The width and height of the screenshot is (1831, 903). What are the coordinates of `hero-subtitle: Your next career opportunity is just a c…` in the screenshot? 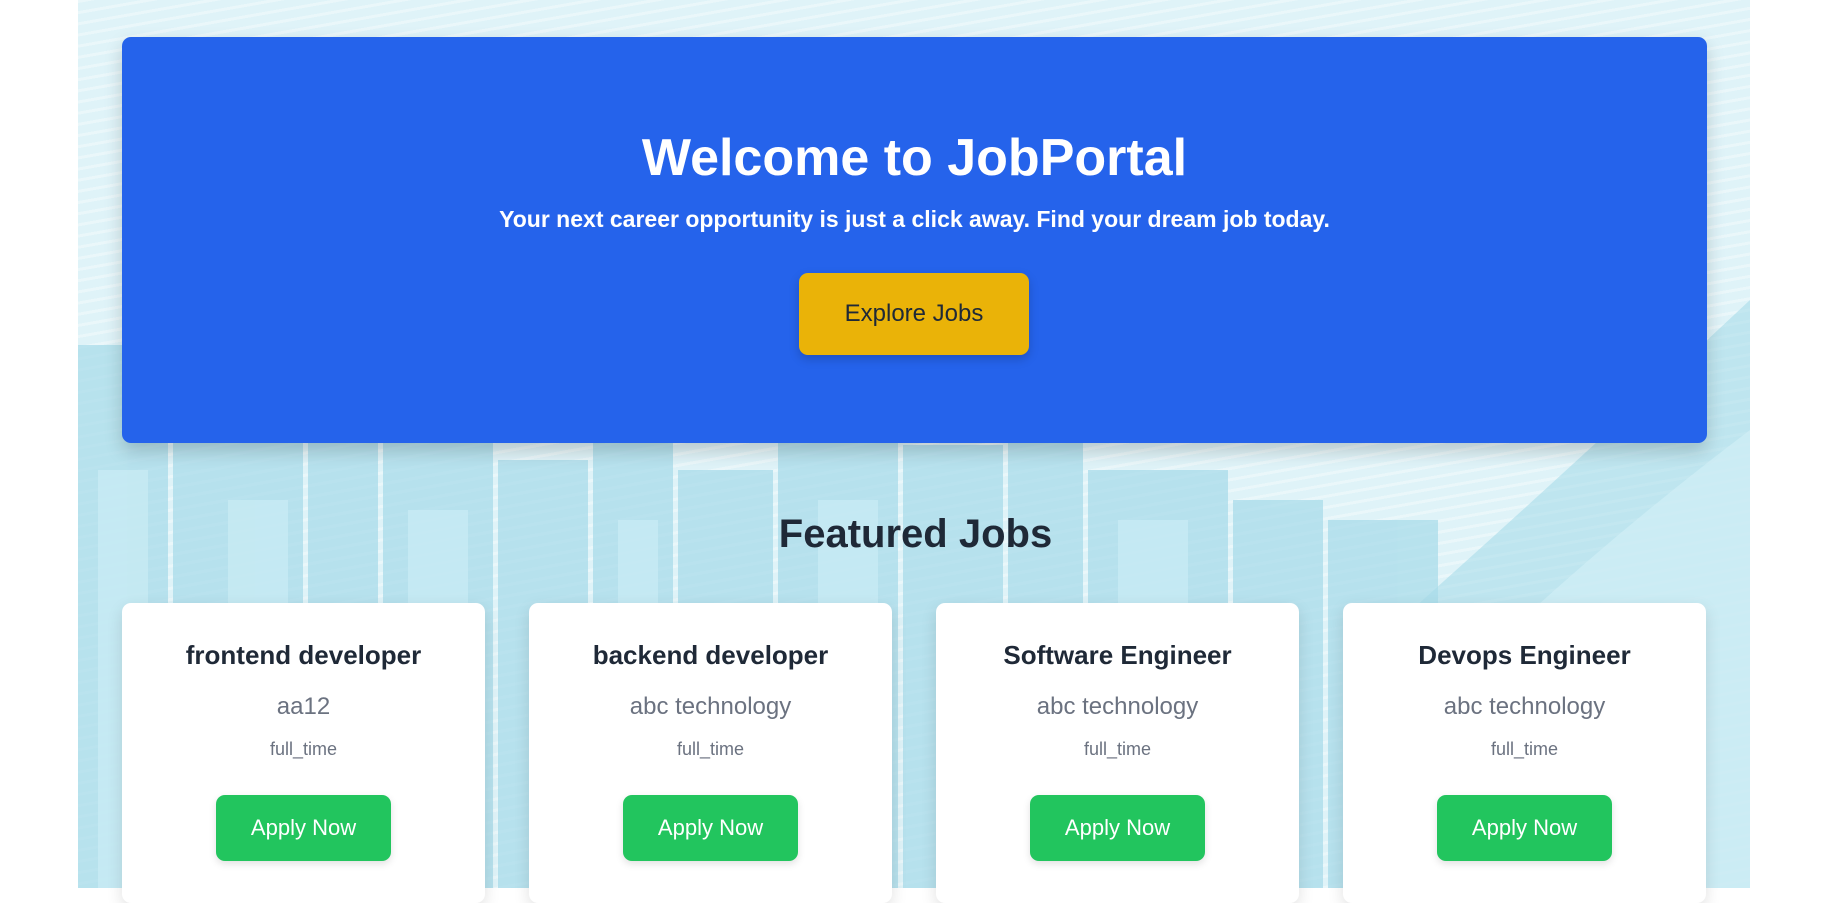 It's located at (914, 219).